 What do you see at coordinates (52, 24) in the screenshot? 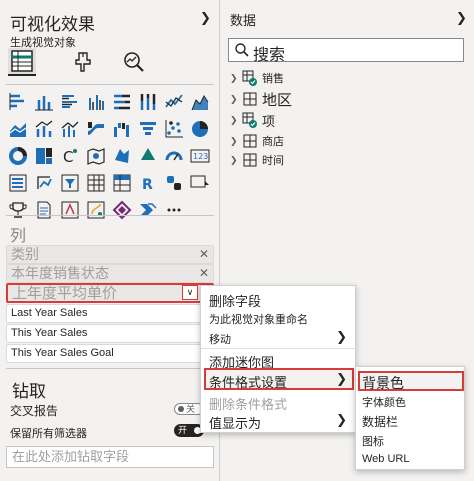
I see `viz-pane-title: 可视化效果` at bounding box center [52, 24].